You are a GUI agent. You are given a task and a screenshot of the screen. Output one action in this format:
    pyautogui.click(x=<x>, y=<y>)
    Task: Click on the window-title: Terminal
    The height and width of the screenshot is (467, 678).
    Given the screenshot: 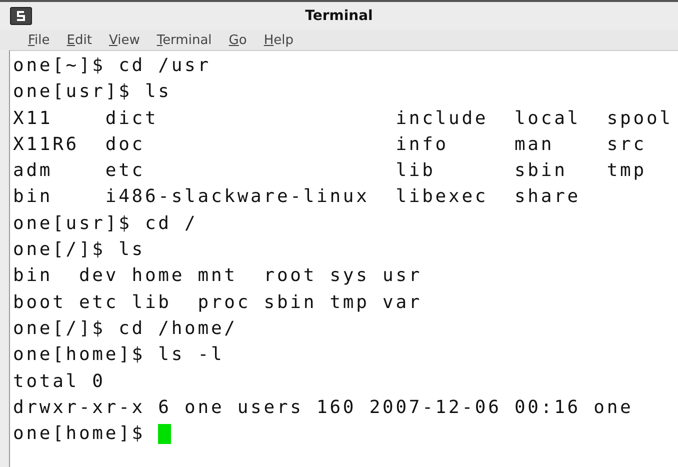 What is the action you would take?
    pyautogui.click(x=339, y=16)
    